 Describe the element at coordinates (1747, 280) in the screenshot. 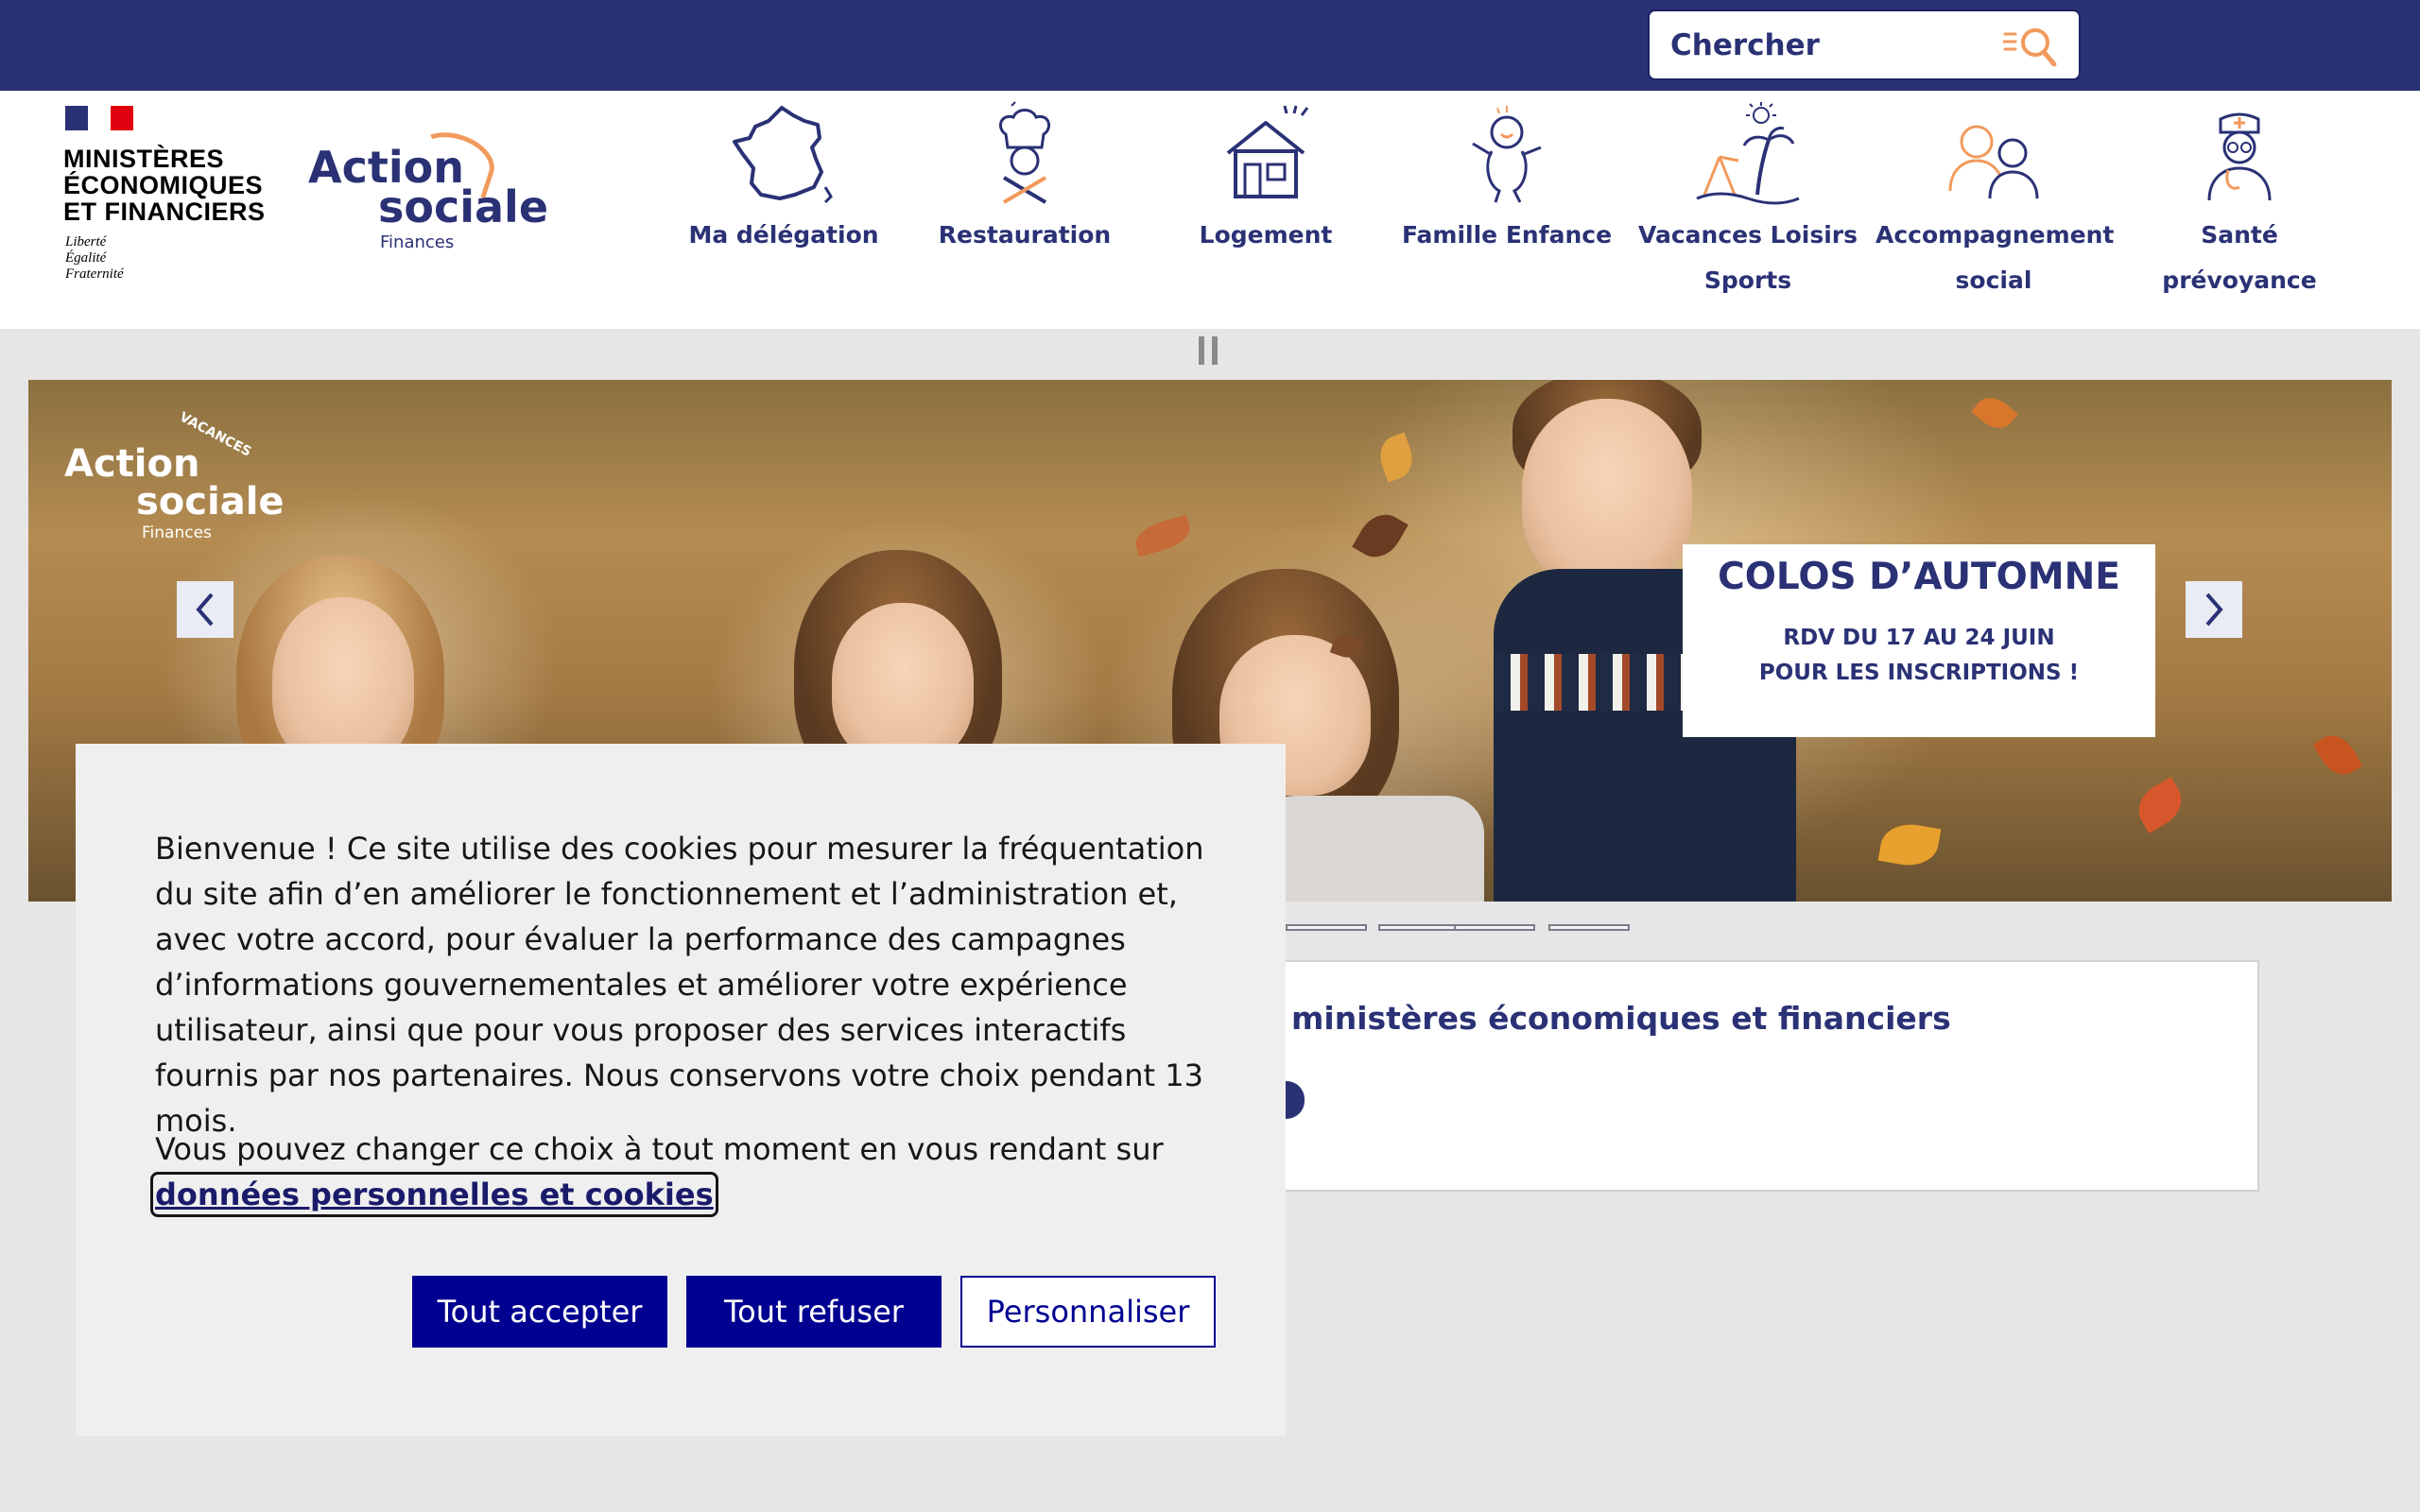

I see `nav-label-line2: Sports` at that location.